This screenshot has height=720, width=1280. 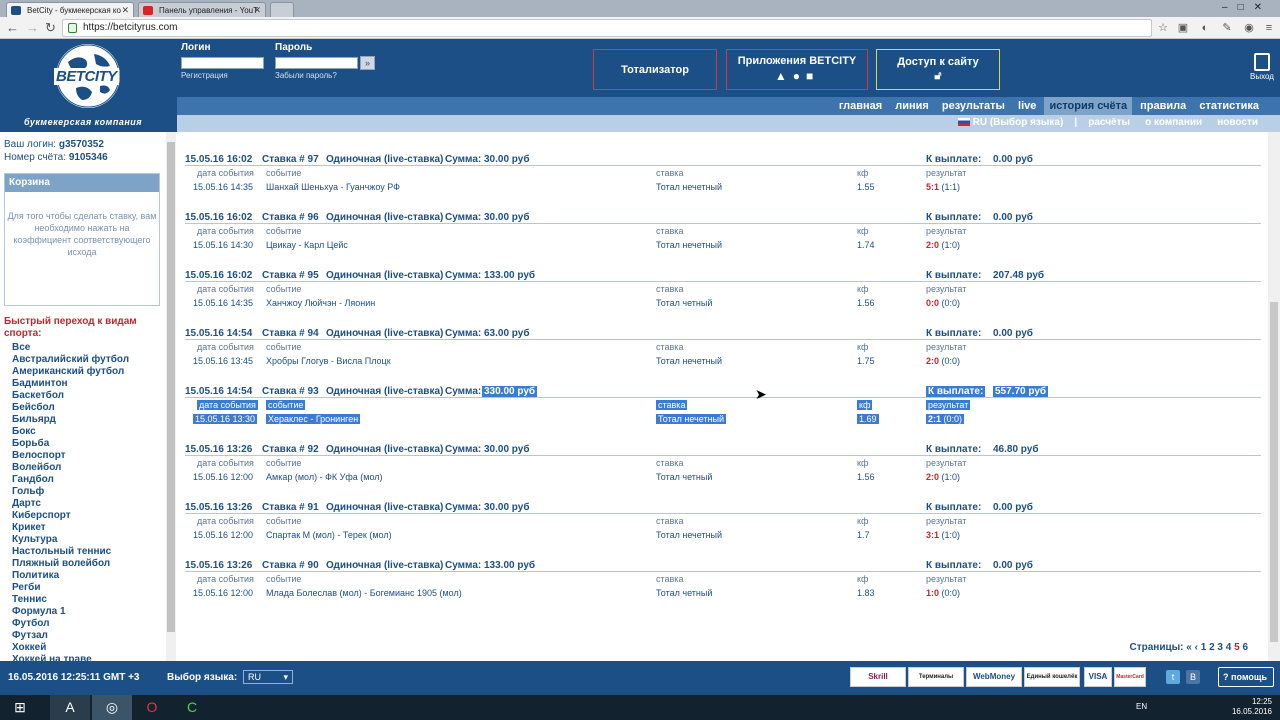 What do you see at coordinates (1269, 28) in the screenshot?
I see `menu-icon: ≡` at bounding box center [1269, 28].